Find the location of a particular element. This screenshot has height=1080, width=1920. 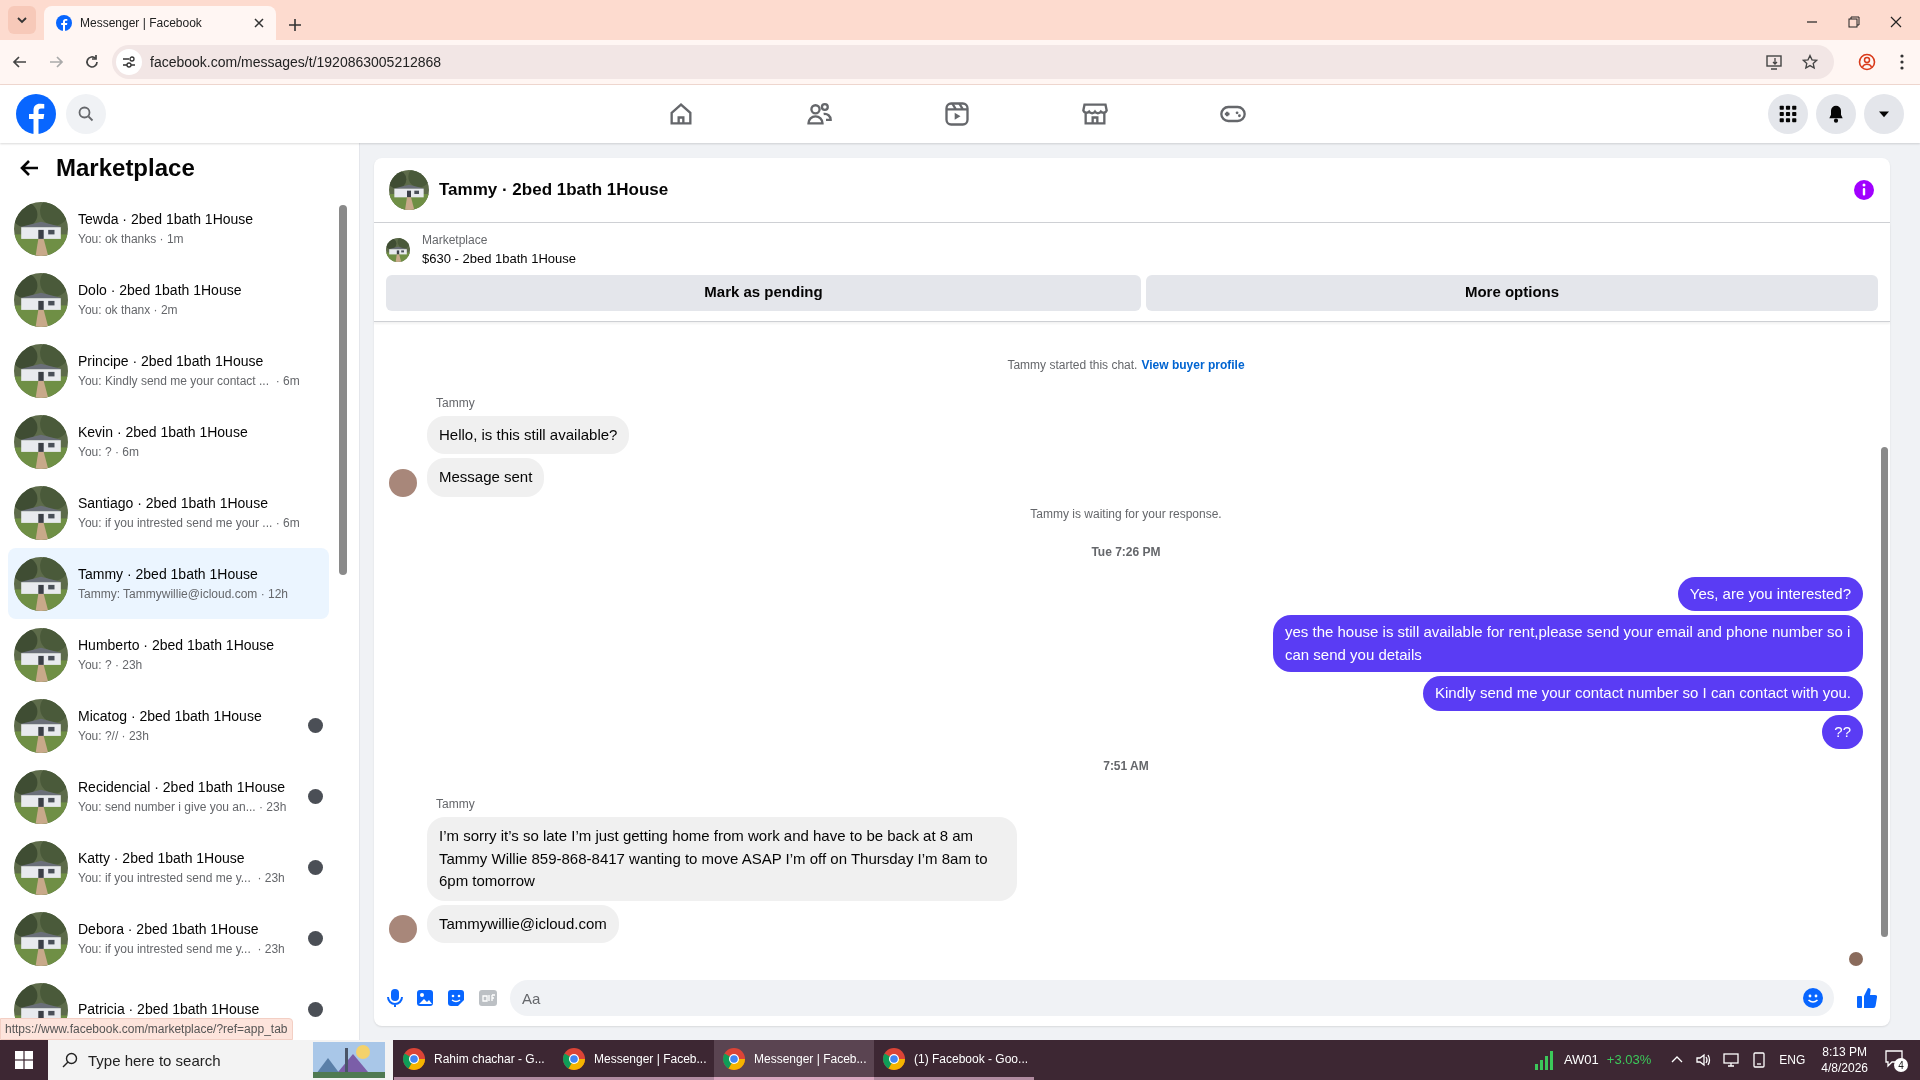

clock-time: 8:13 PM is located at coordinates (1844, 1052).